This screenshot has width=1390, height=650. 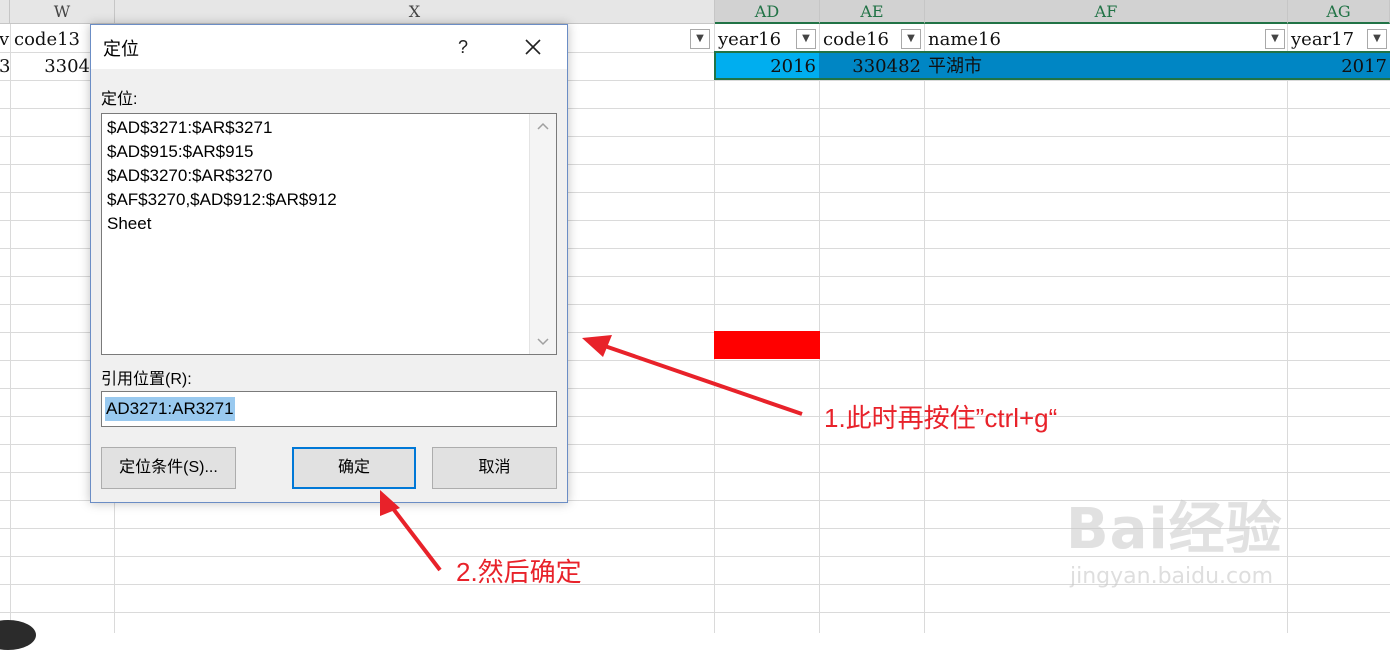 What do you see at coordinates (411, 531) in the screenshot?
I see `arrow-to-ok-button` at bounding box center [411, 531].